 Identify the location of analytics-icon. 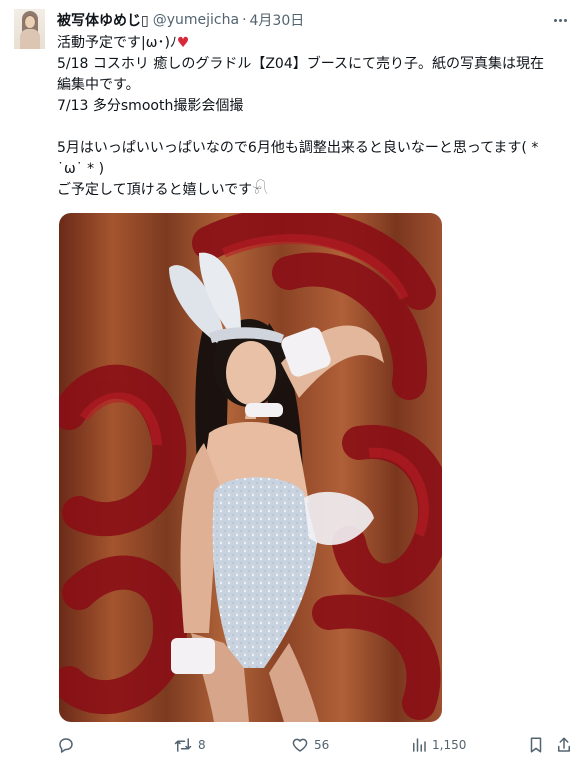
(419, 745).